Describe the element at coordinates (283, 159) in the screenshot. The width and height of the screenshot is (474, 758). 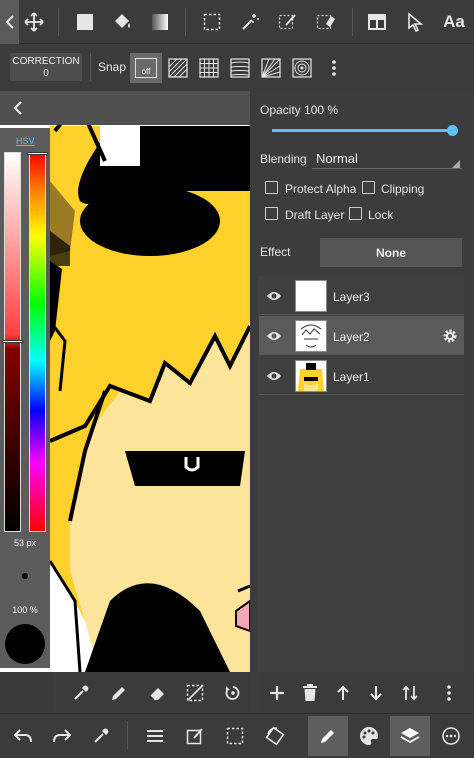
I see `blending-label: Blending` at that location.